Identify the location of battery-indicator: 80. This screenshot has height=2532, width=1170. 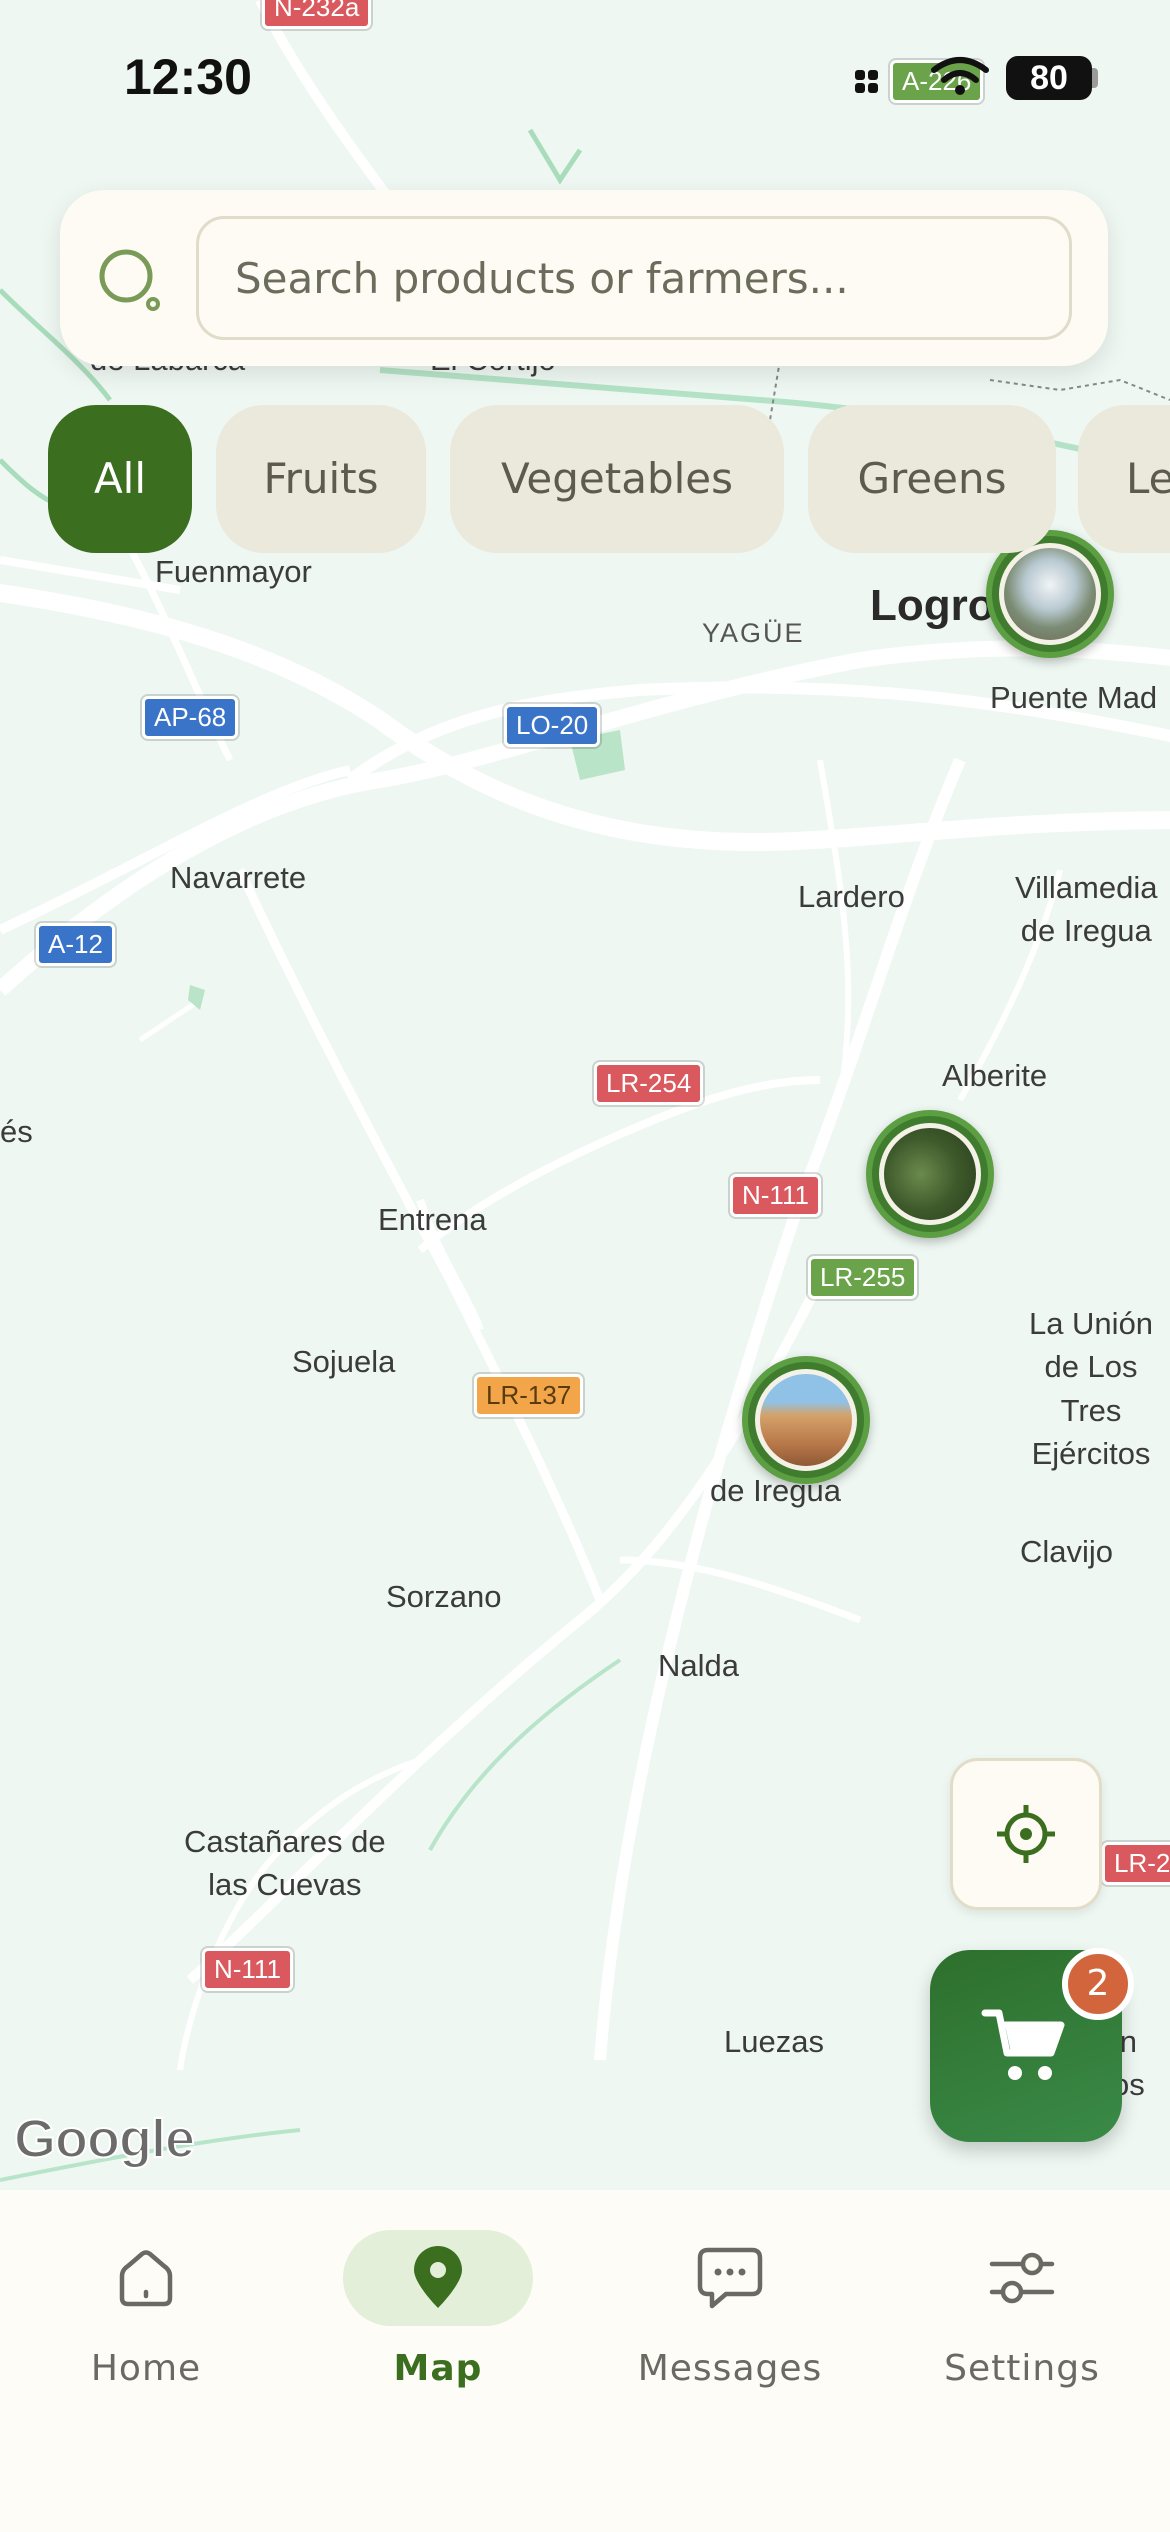
(1049, 78).